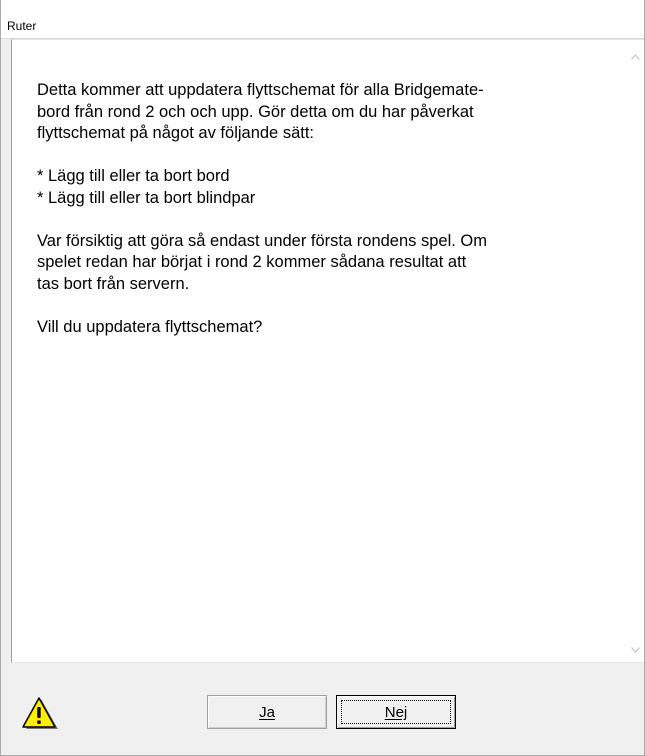 The height and width of the screenshot is (756, 645). What do you see at coordinates (150, 326) in the screenshot?
I see `message-question: Vill du uppdatera flyttschemat?` at bounding box center [150, 326].